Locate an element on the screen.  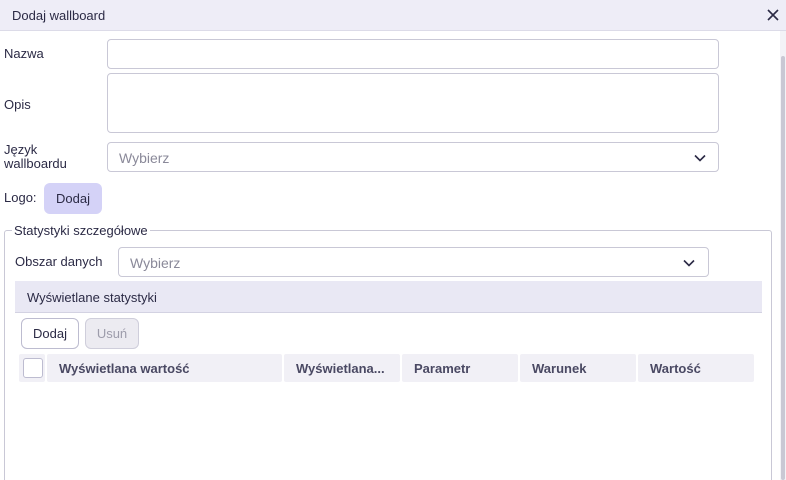
dialog-titlebar: Dodaj wallboard is located at coordinates (393, 15).